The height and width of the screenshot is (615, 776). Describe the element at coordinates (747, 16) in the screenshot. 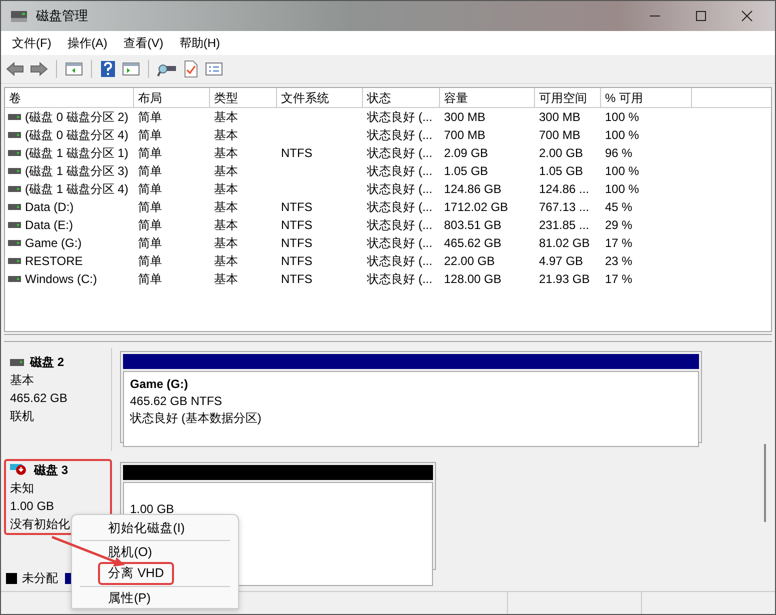

I see `close-icon` at that location.